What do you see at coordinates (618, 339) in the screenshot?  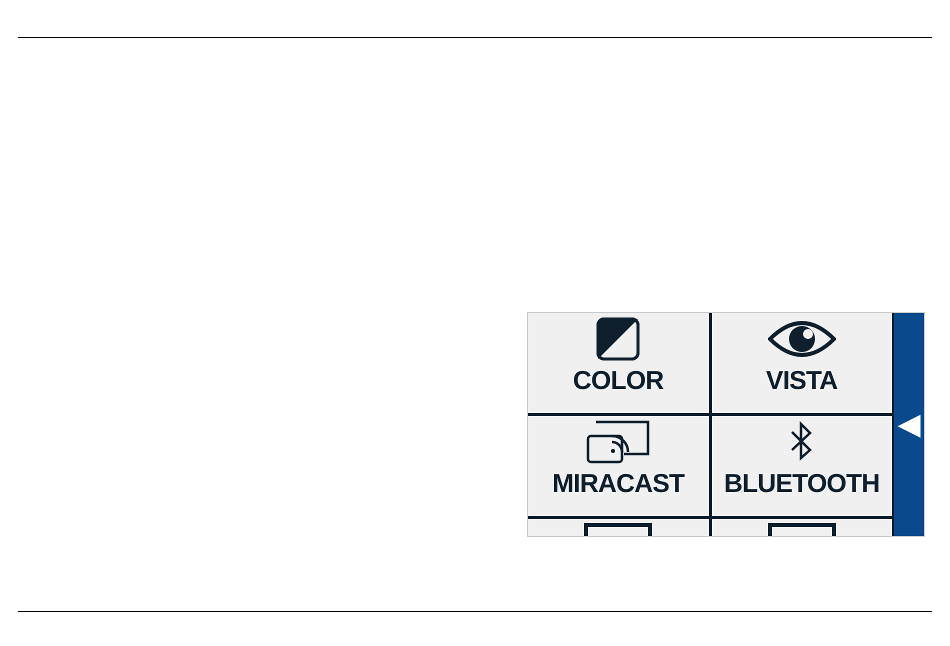 I see `contrast-square-icon` at bounding box center [618, 339].